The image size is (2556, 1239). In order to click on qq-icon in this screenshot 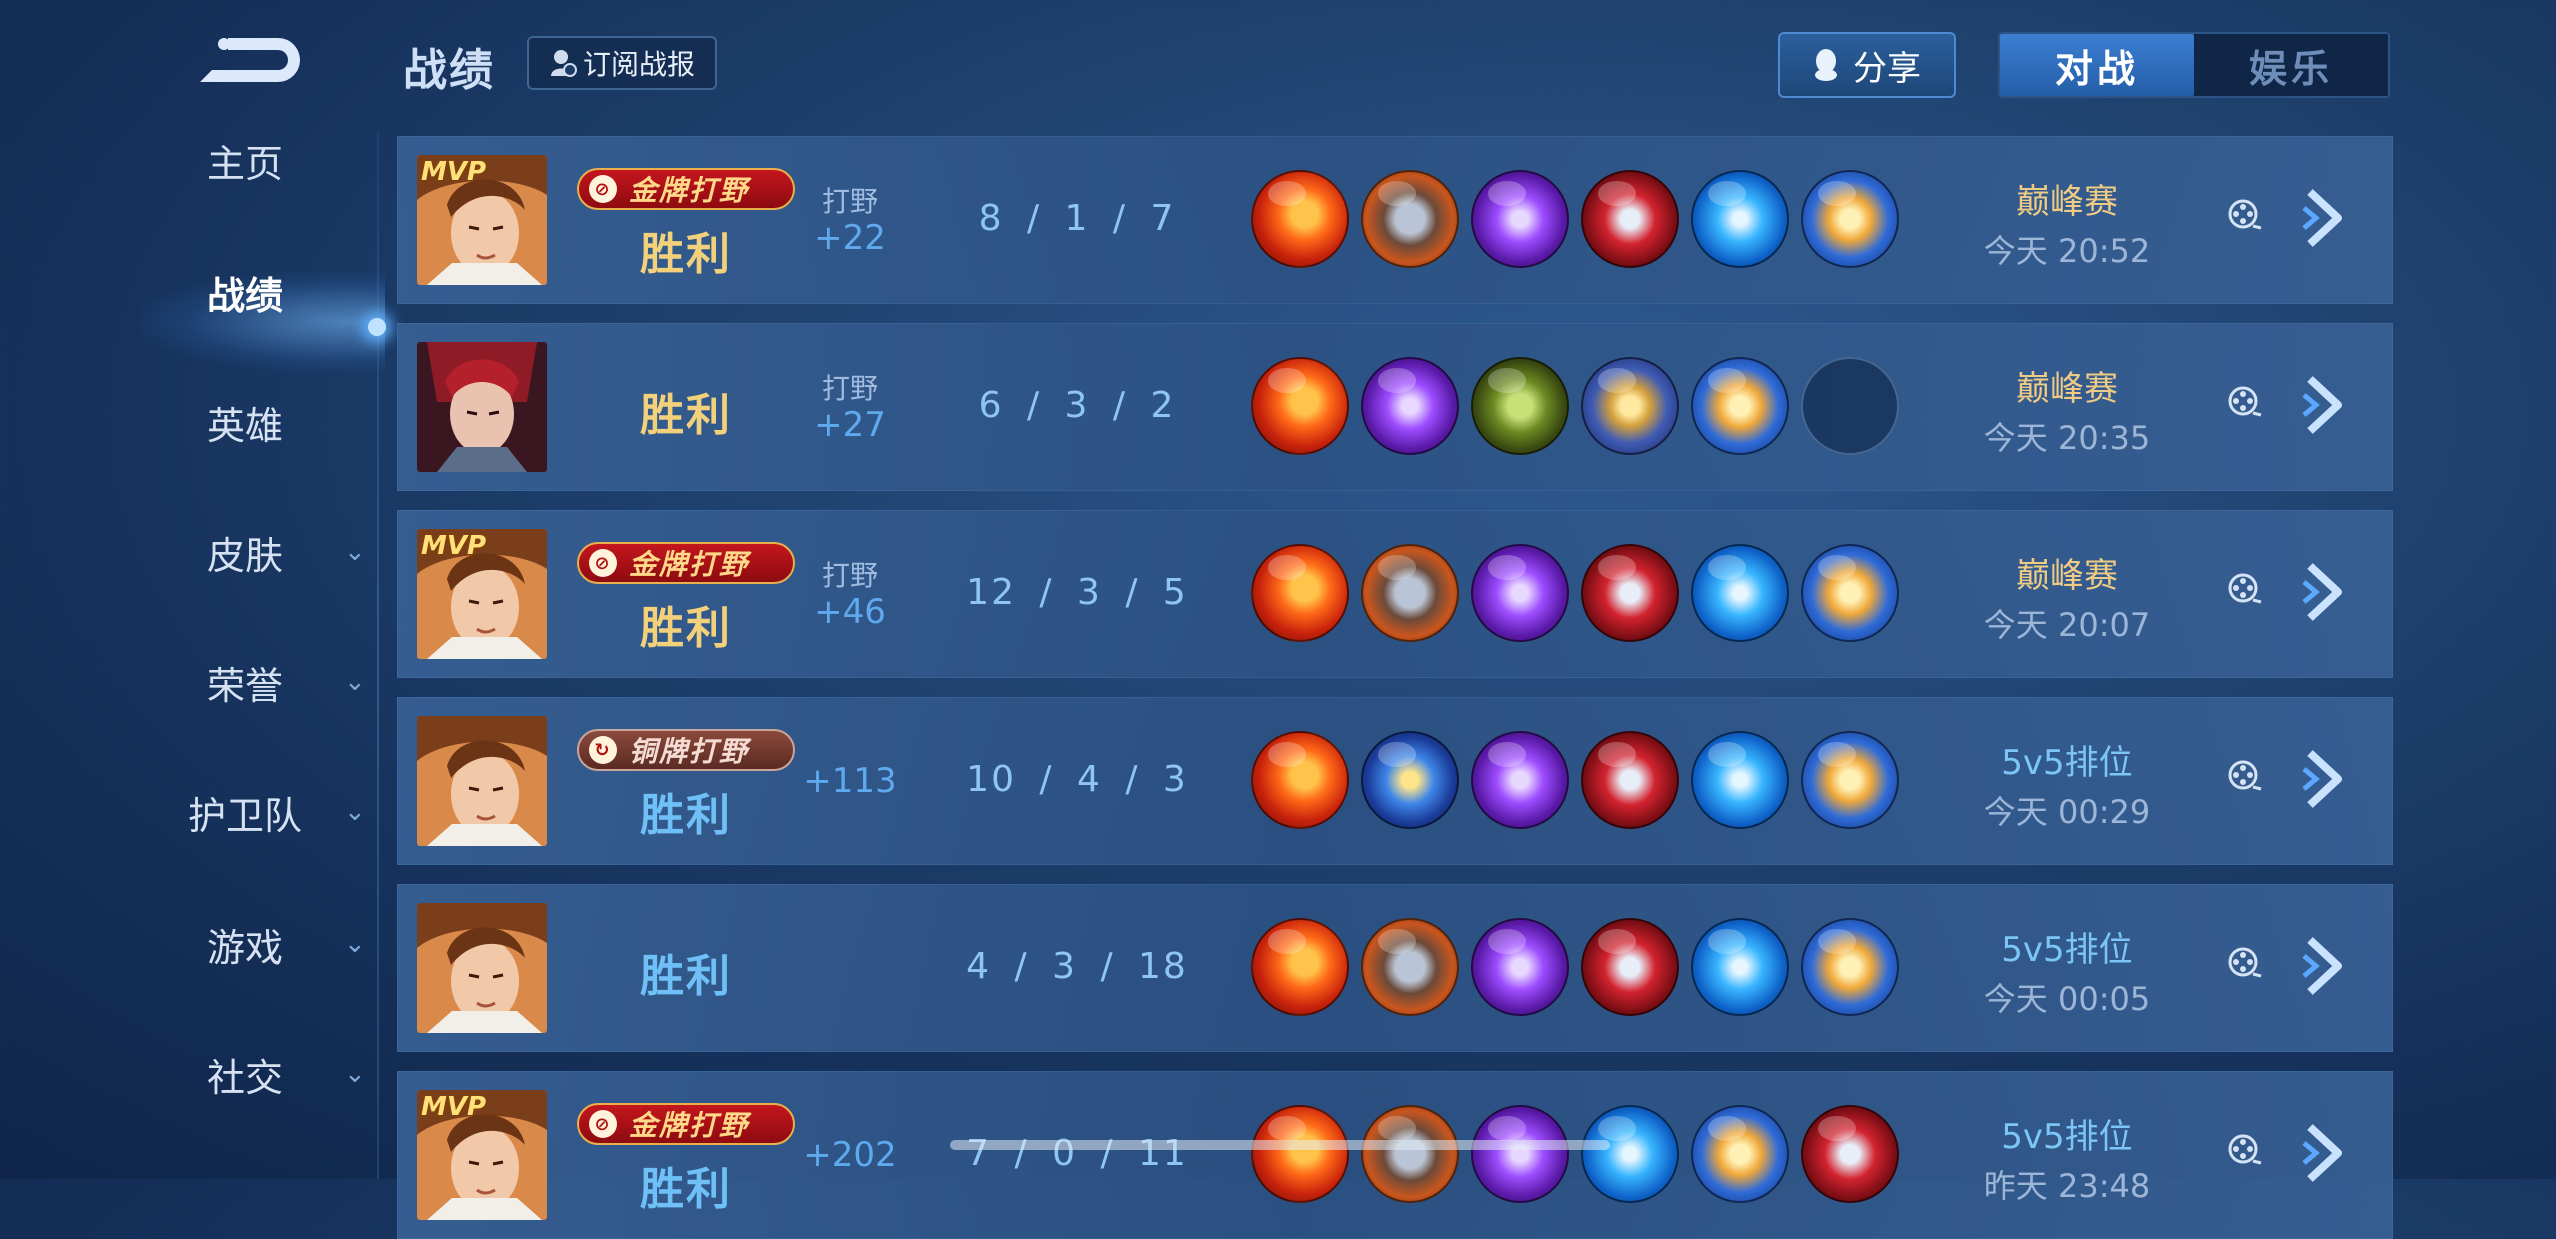, I will do `click(1826, 65)`.